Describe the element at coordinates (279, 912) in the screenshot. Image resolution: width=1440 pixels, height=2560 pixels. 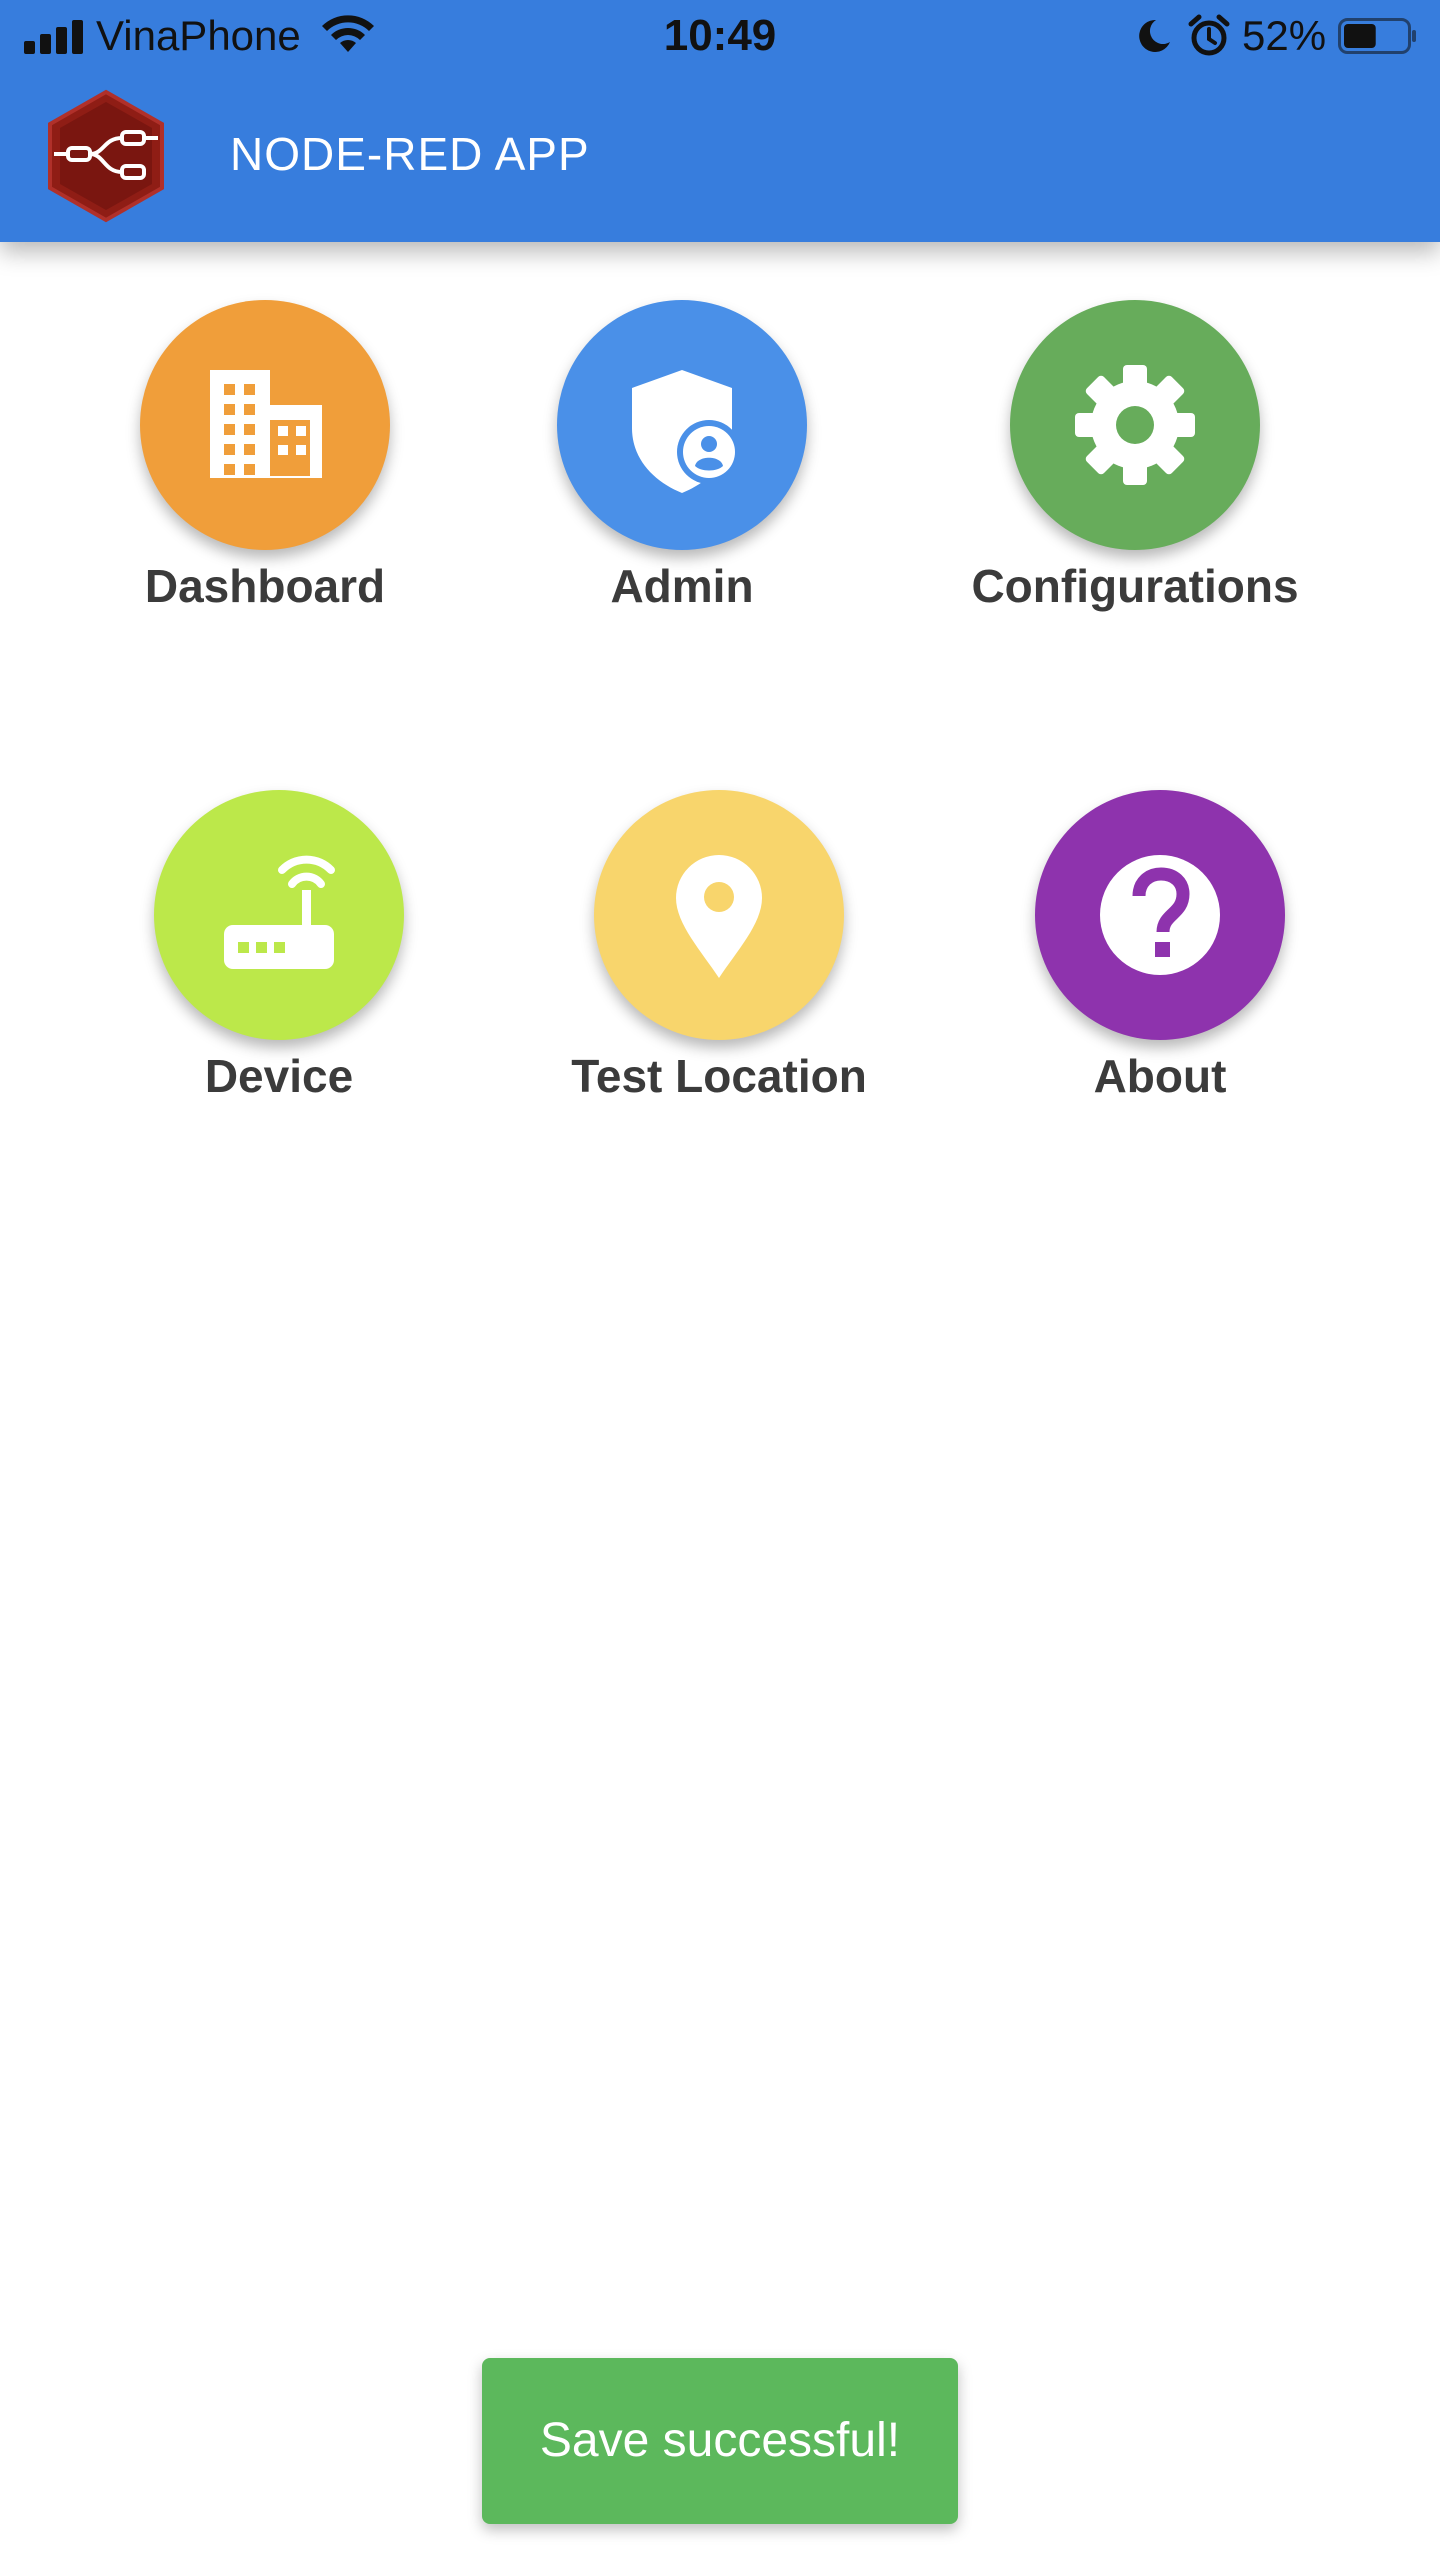
I see `router-icon` at that location.